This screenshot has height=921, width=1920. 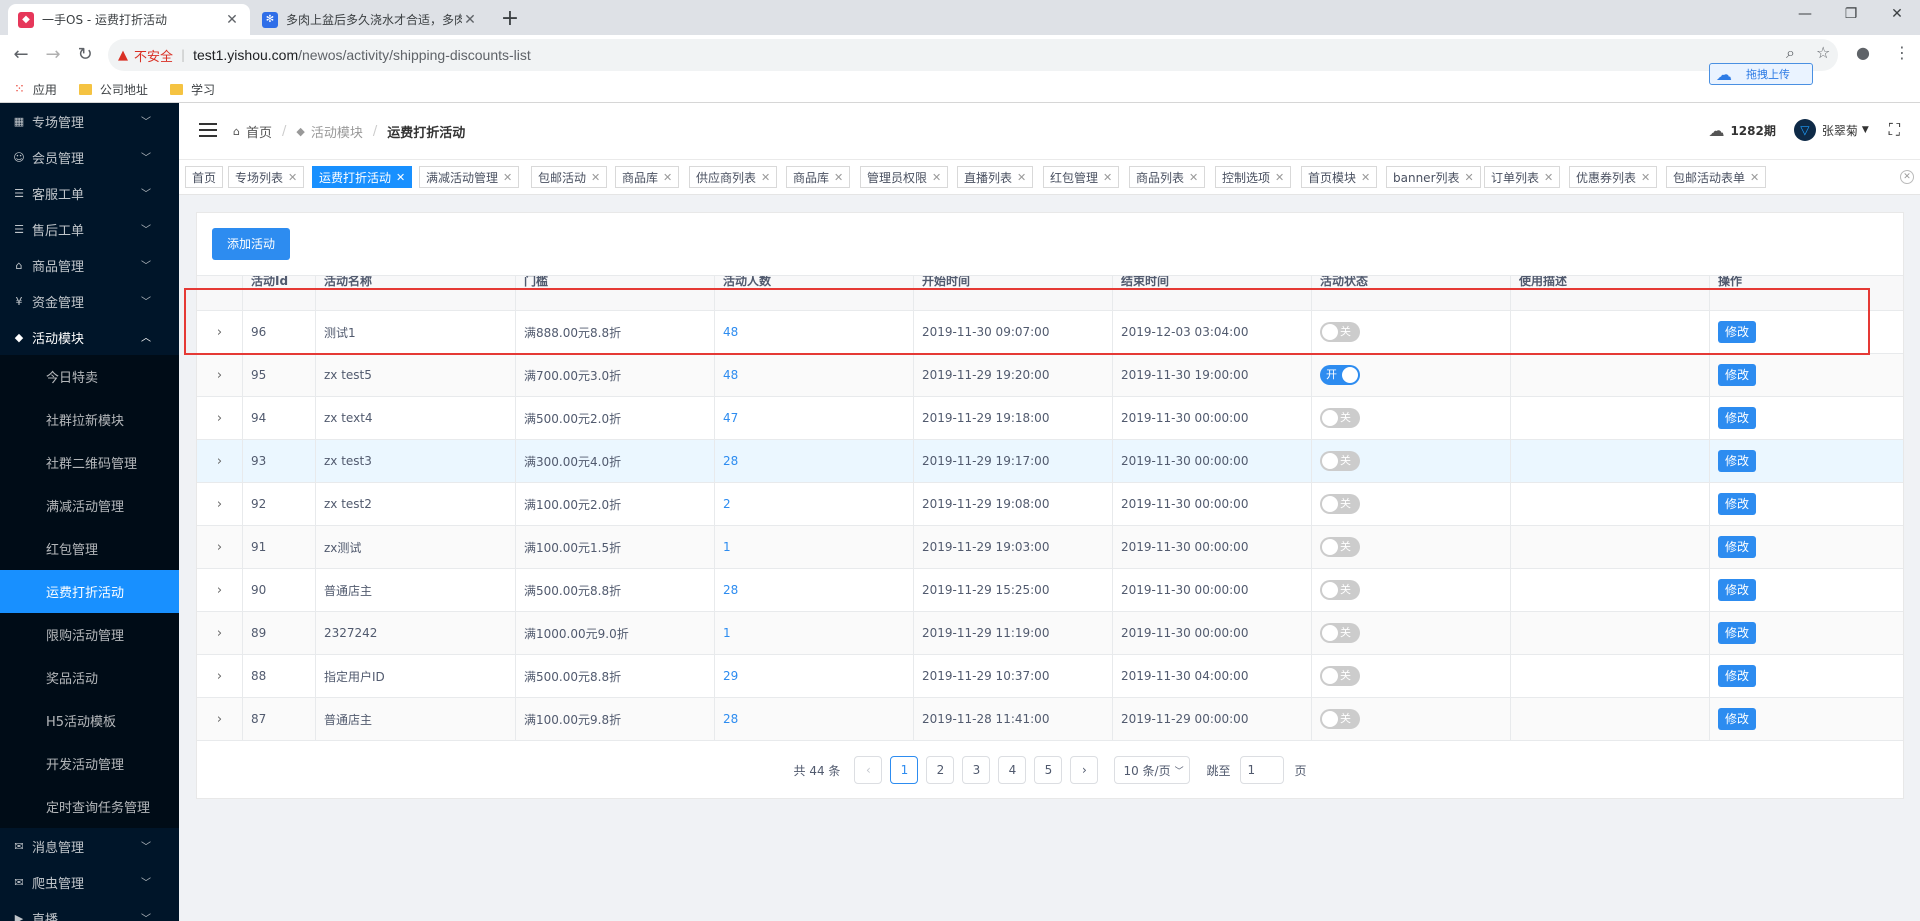 What do you see at coordinates (53, 55) in the screenshot?
I see `forward-arrow-icon: →` at bounding box center [53, 55].